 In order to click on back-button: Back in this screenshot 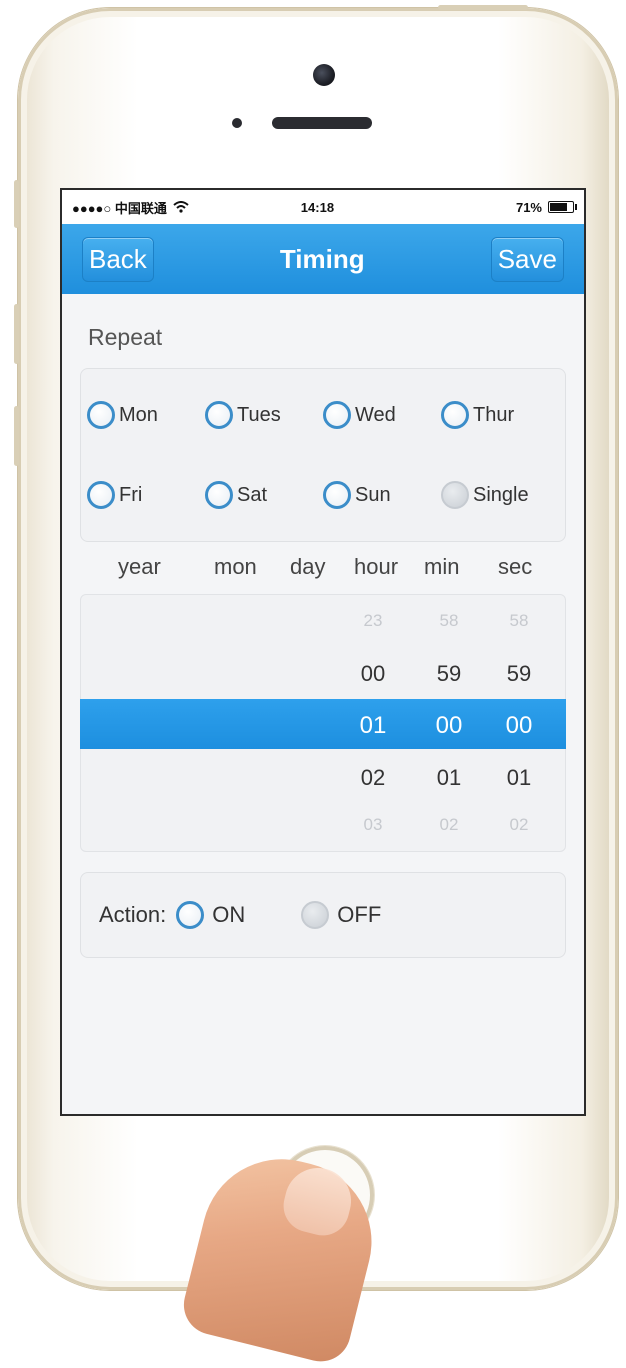, I will do `click(118, 259)`.